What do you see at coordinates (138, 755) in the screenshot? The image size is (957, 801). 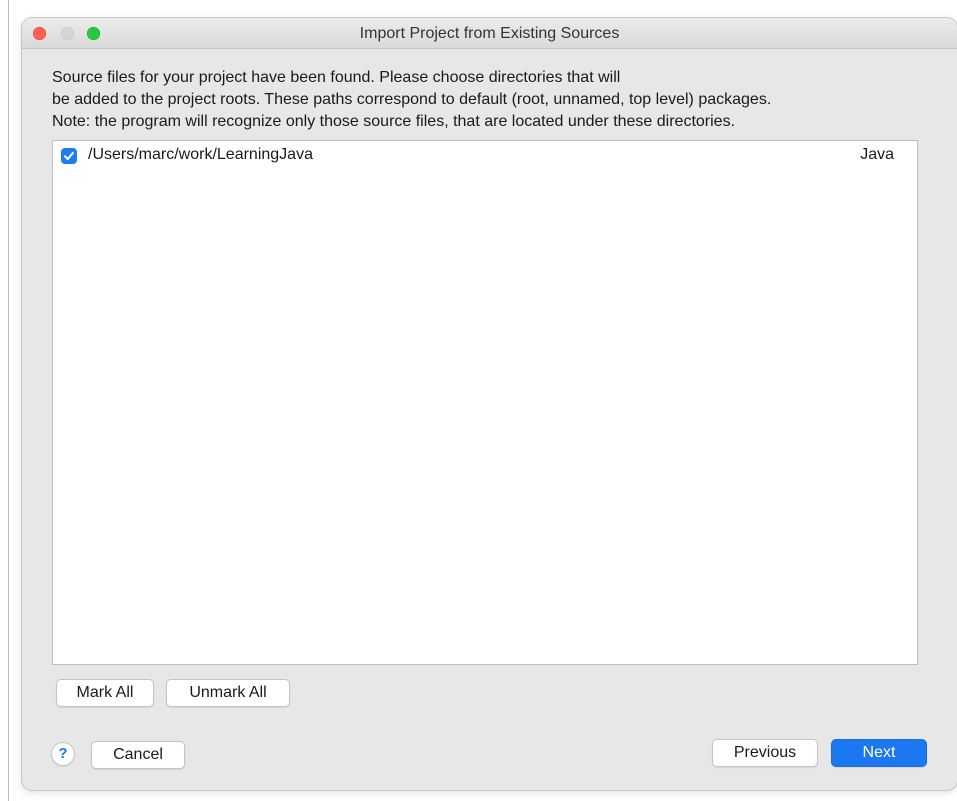 I see `cancel-button: Cancel` at bounding box center [138, 755].